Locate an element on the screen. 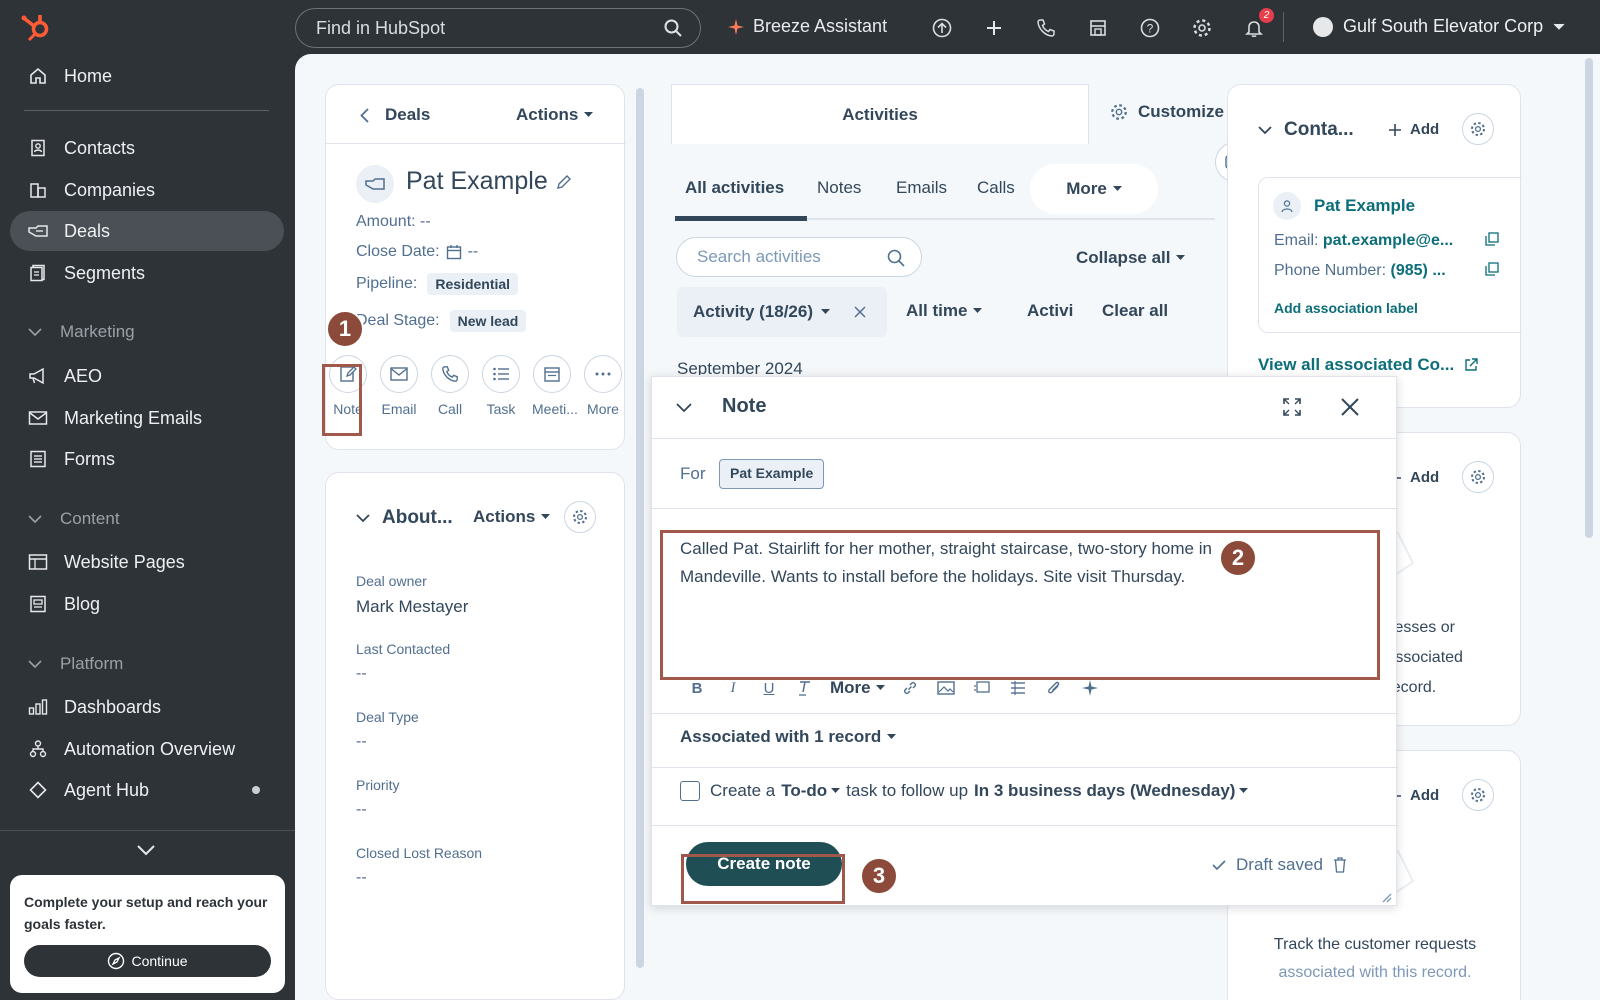 The height and width of the screenshot is (1000, 1600). link-icon is located at coordinates (910, 688).